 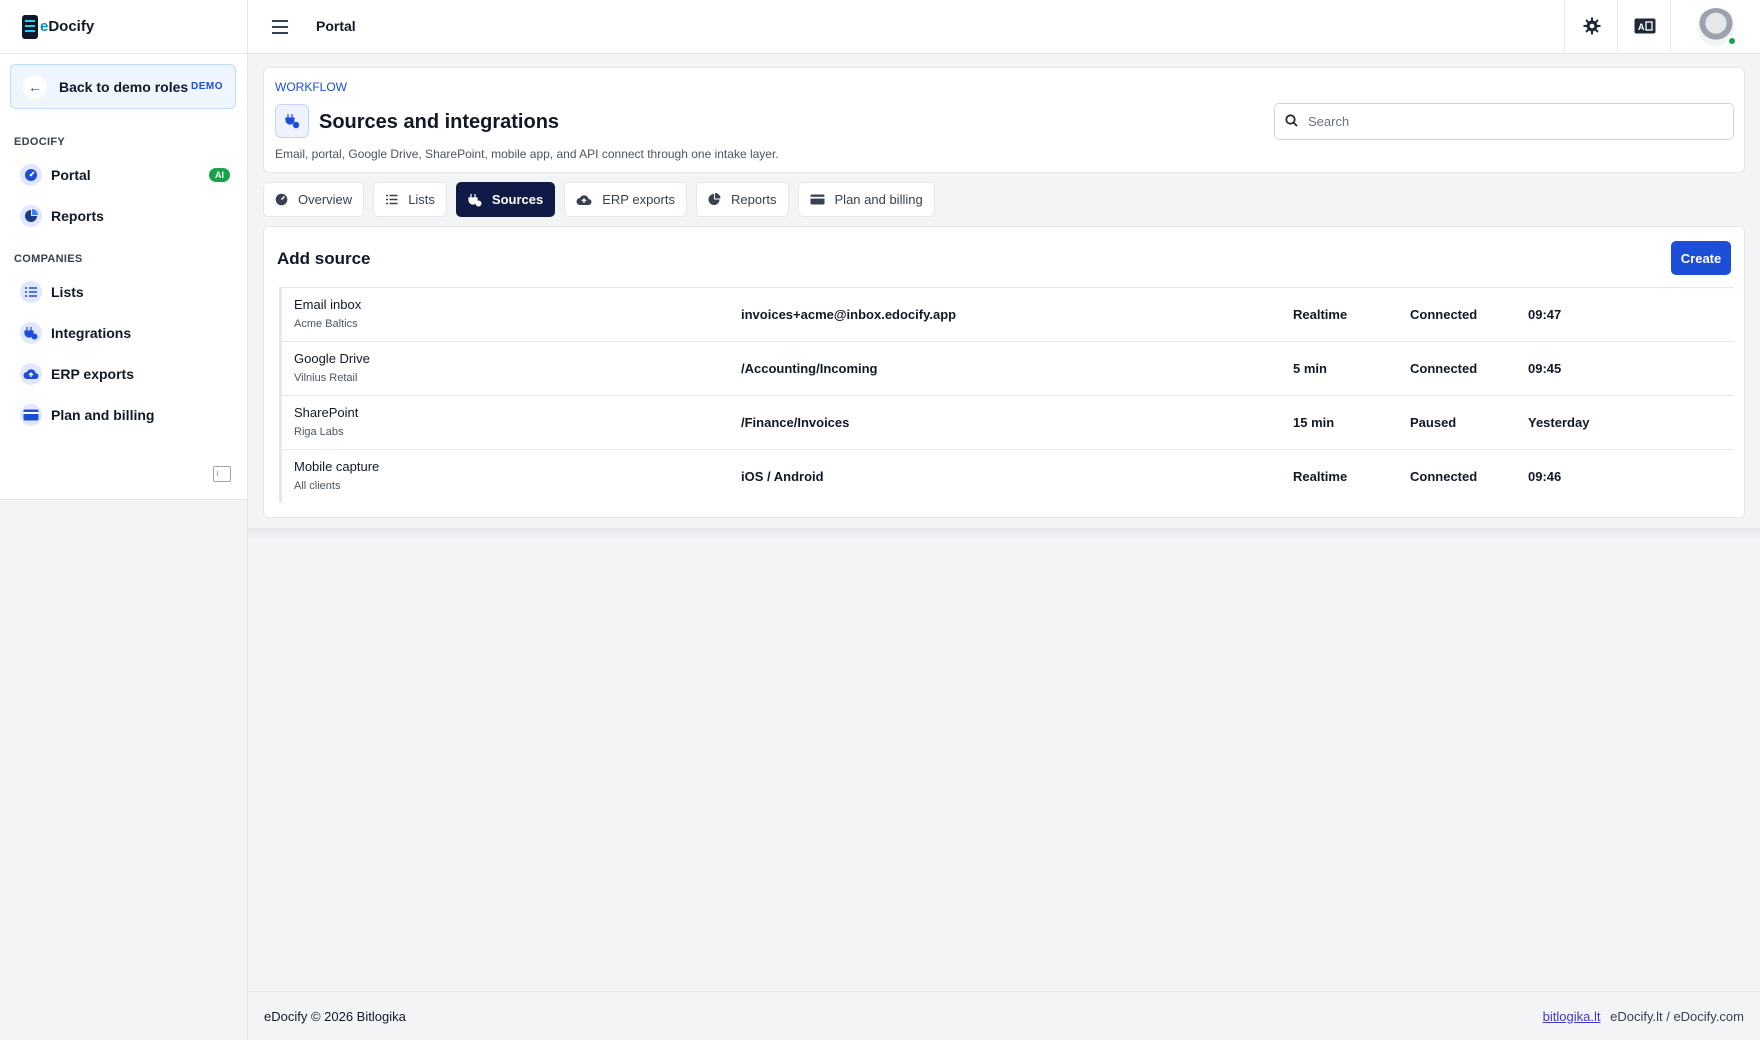 I want to click on demo-badge: DEMO, so click(x=207, y=86).